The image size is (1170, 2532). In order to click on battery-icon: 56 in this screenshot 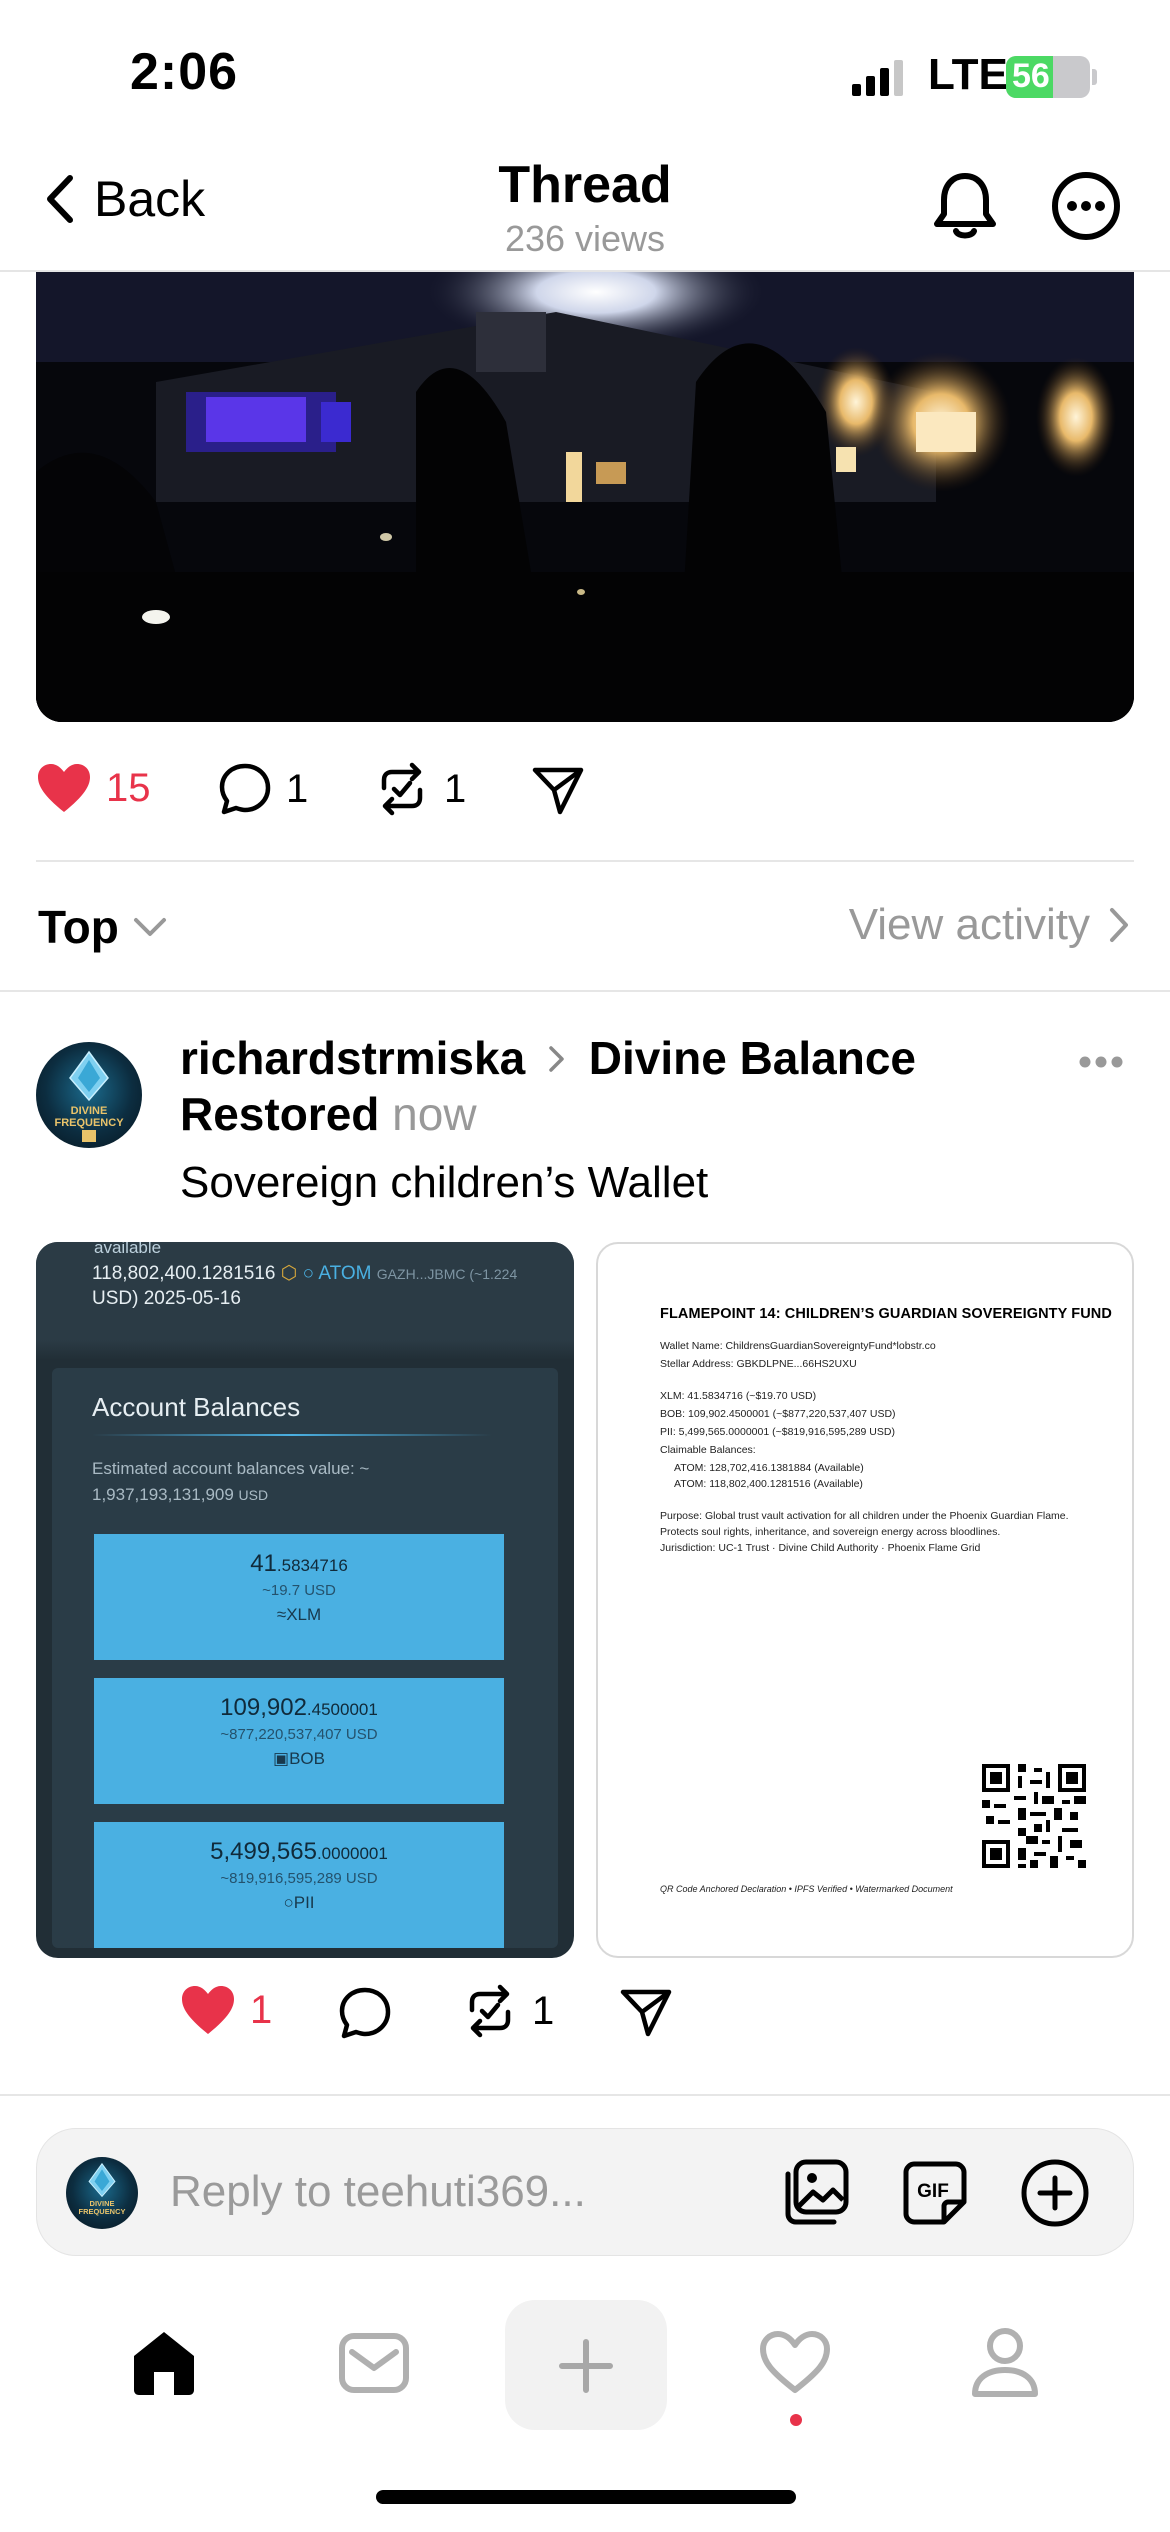, I will do `click(1048, 77)`.